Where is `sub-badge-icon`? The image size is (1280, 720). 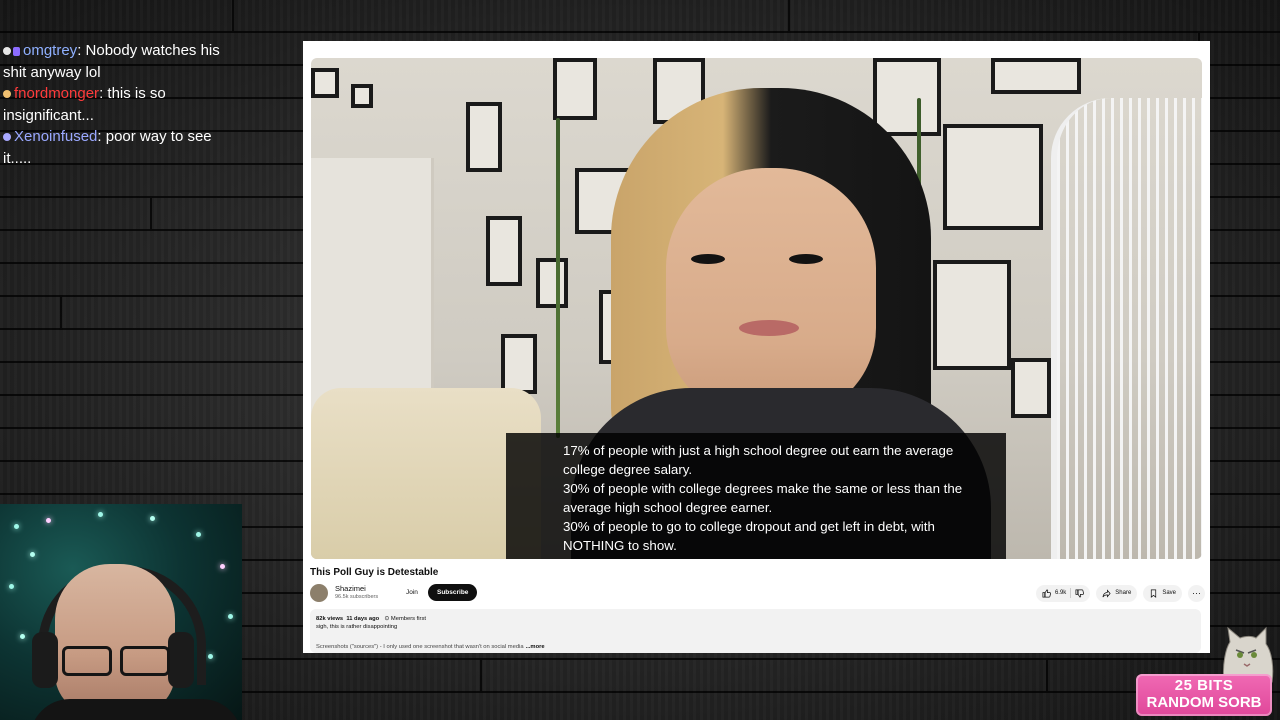
sub-badge-icon is located at coordinates (16, 51).